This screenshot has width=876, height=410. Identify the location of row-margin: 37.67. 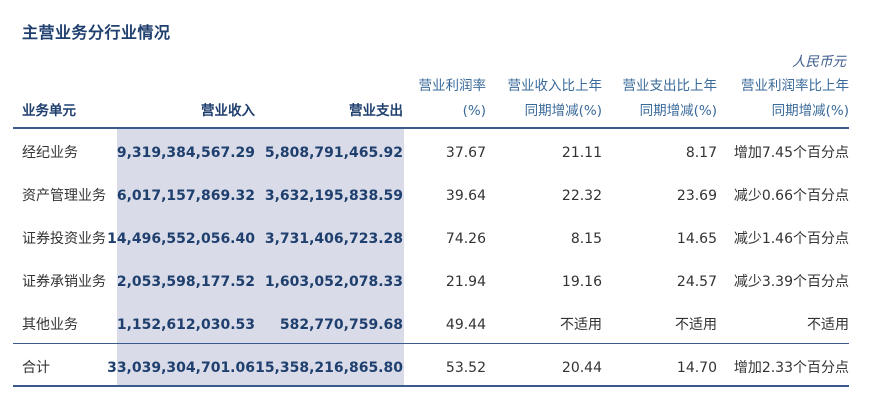
(465, 153).